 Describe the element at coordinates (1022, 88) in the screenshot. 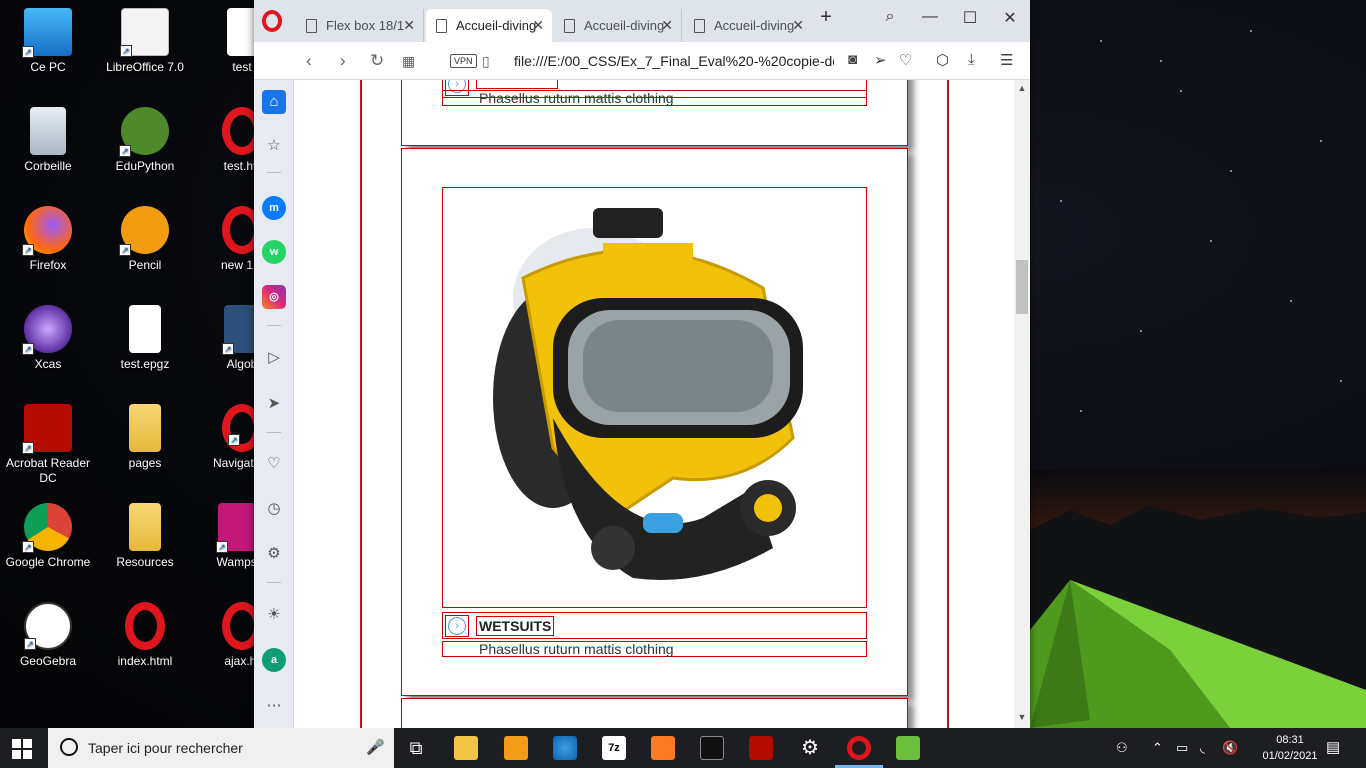

I see `scroll-up-arrow: ▲` at that location.